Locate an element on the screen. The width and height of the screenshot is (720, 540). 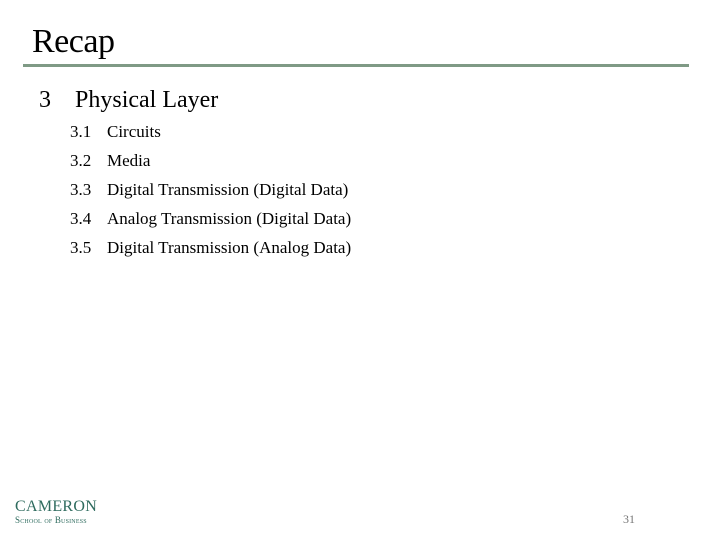
page-number: 31 is located at coordinates (629, 519).